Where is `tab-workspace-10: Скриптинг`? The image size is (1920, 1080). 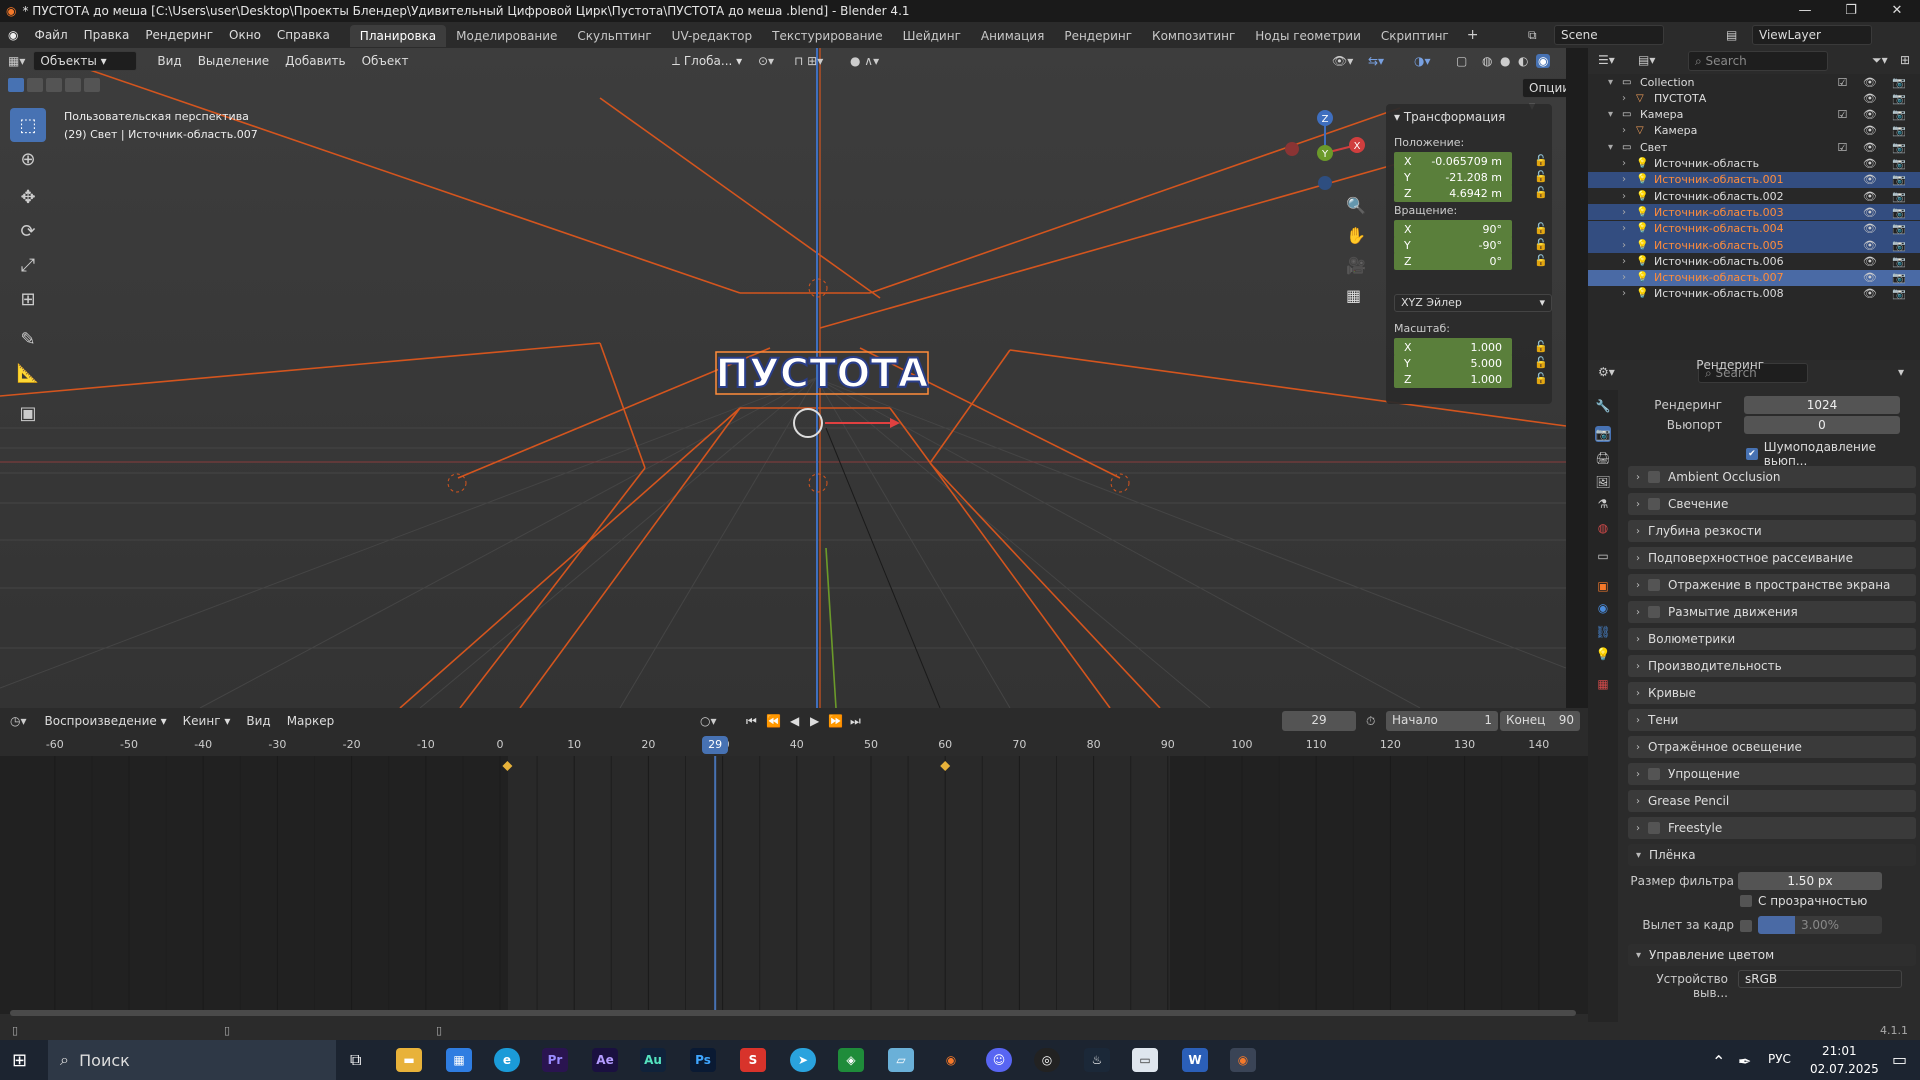
tab-workspace-10: Скриптинг is located at coordinates (1415, 36).